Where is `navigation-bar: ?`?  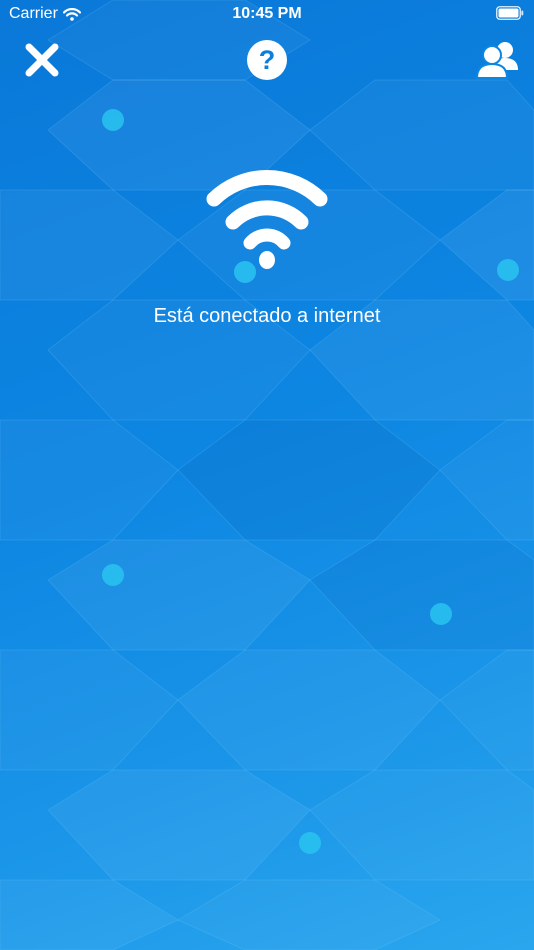
navigation-bar: ? is located at coordinates (267, 62).